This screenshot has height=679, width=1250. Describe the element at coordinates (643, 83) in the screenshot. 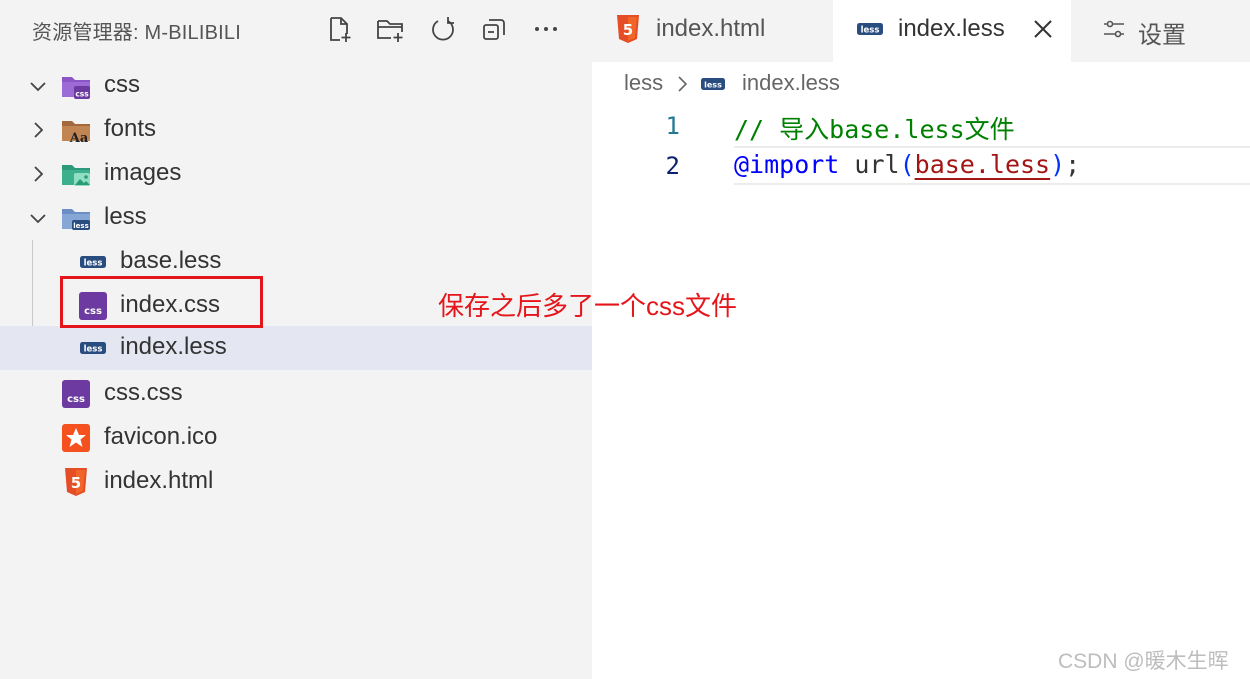

I see `breadcrumb-folder: less` at that location.